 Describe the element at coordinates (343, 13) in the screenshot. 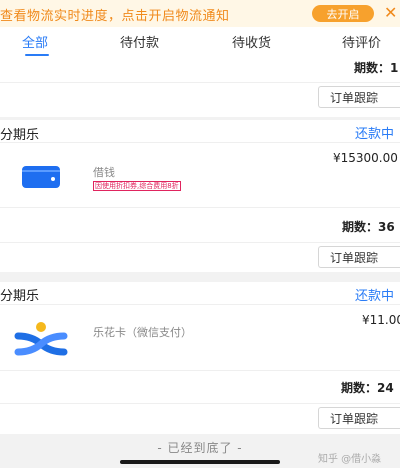

I see `enable-notification-button: 去开启` at that location.